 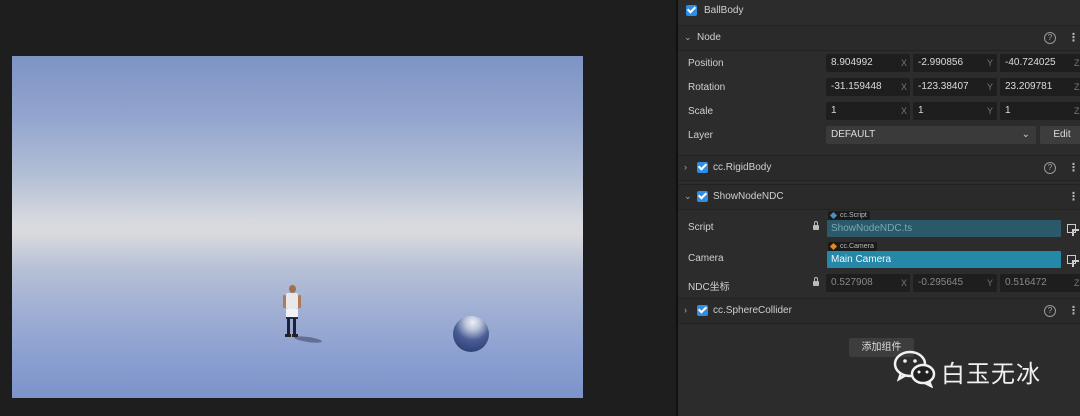 I want to click on watermark-text: 白玉无冰, so click(x=991, y=374).